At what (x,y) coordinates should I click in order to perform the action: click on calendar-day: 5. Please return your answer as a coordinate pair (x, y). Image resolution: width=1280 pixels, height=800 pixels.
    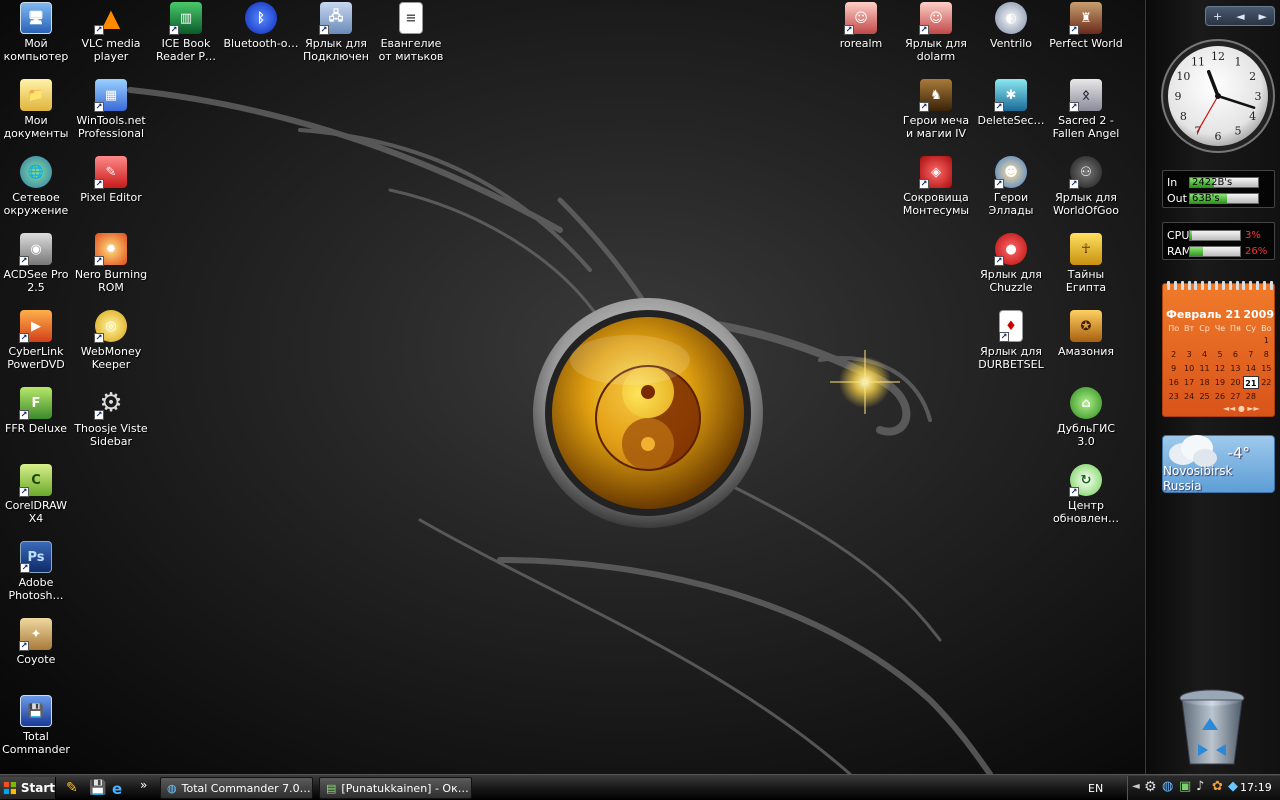
    Looking at the image, I should click on (1219, 354).